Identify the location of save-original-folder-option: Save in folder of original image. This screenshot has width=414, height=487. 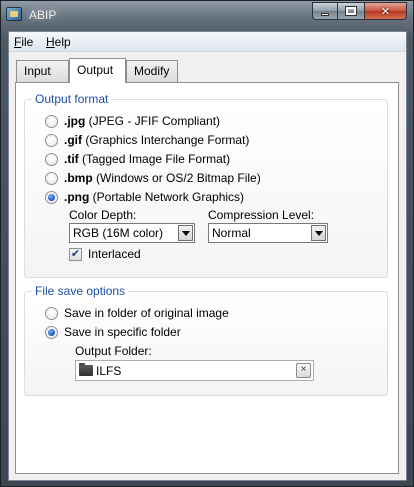
(137, 313).